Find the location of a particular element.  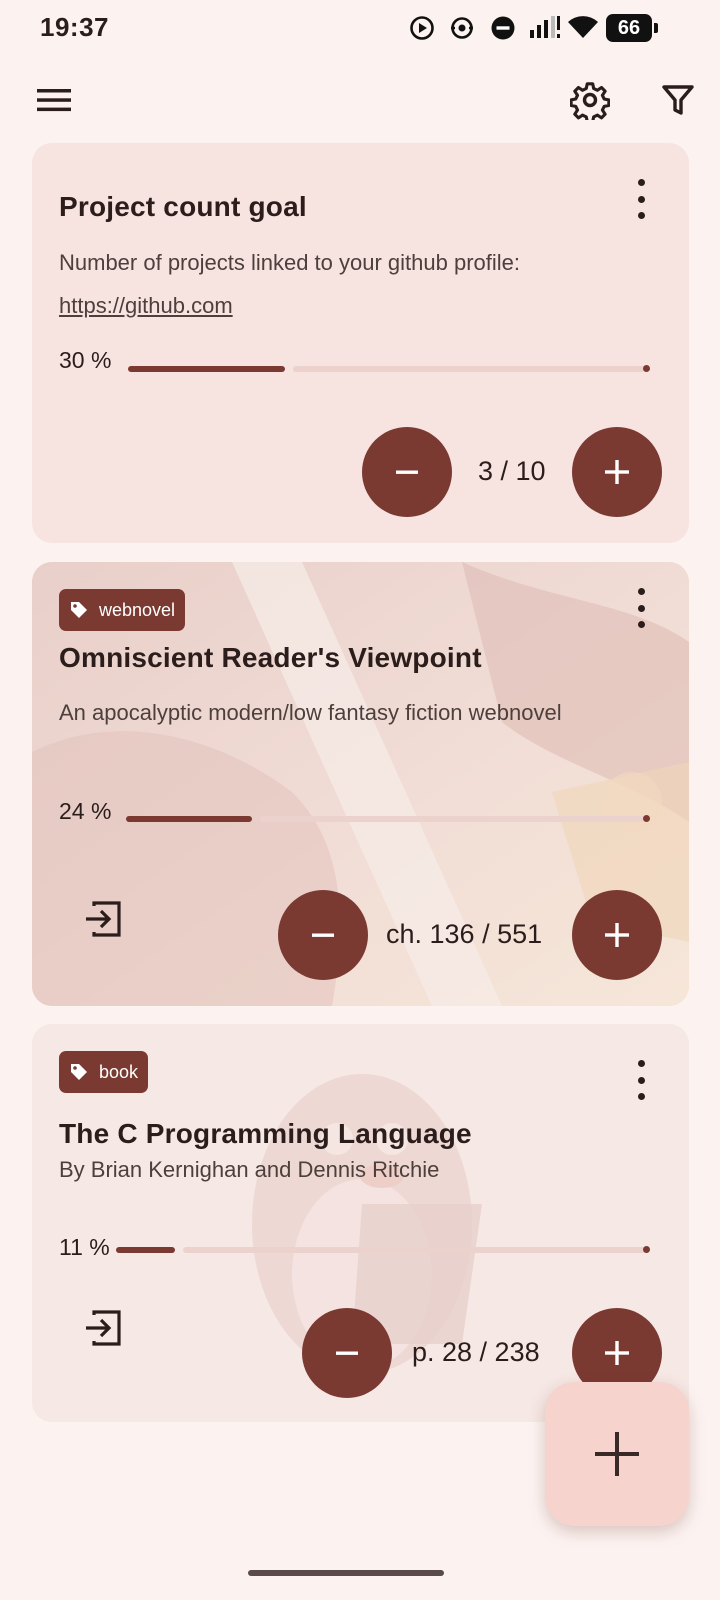

category-tag: webnovel is located at coordinates (122, 610).